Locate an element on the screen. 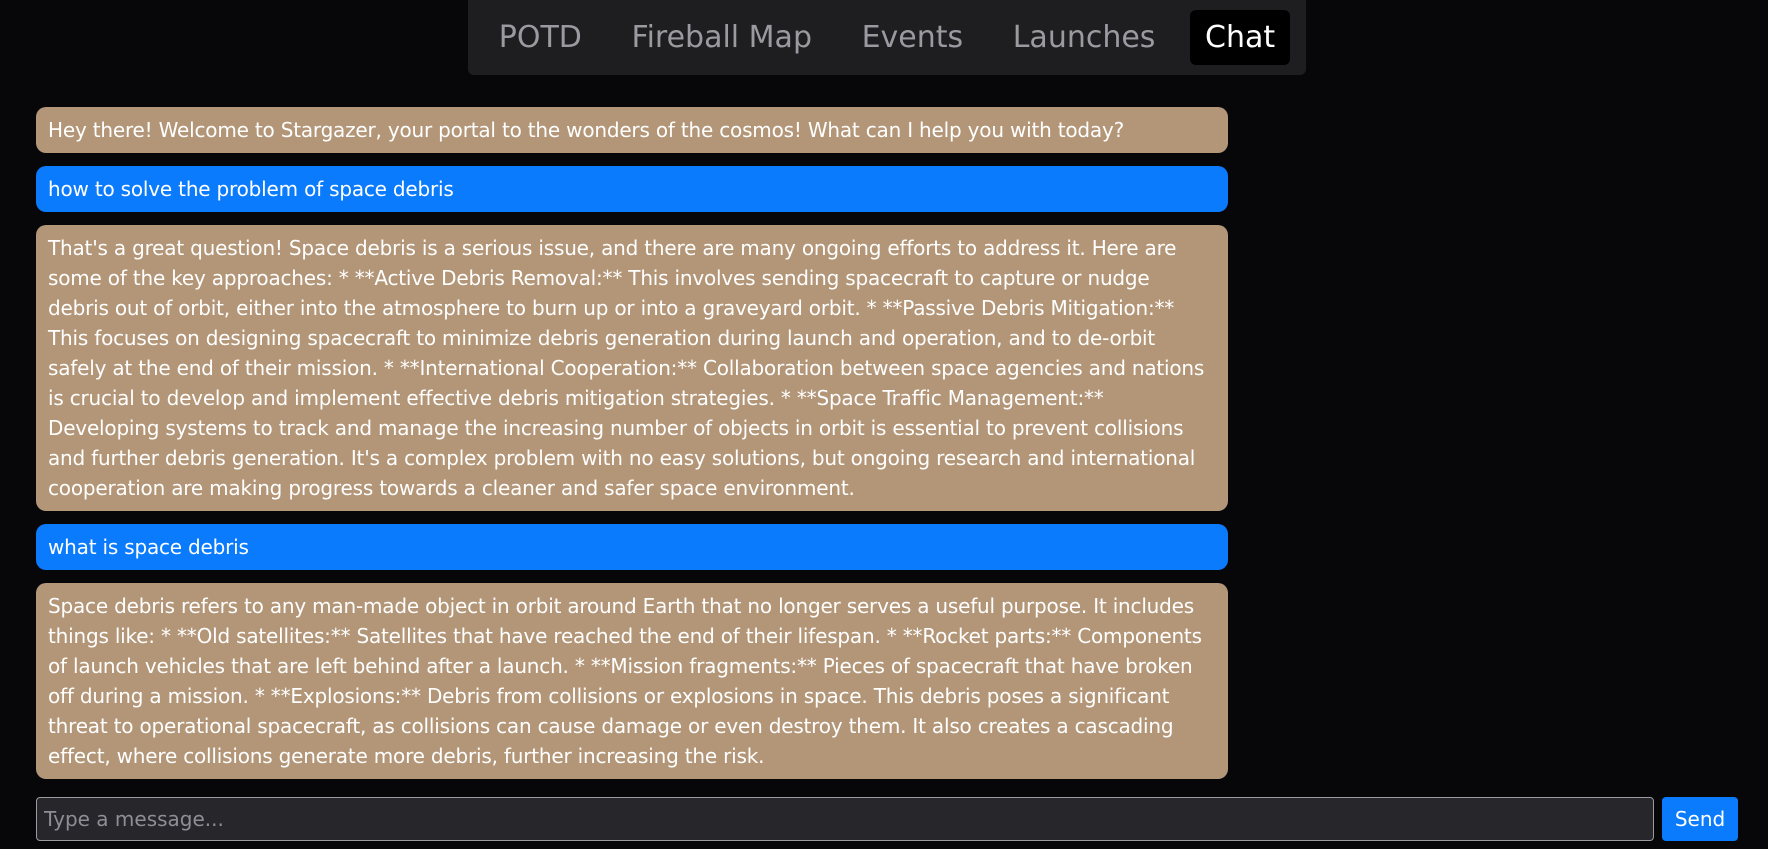  tab-potd: POTD is located at coordinates (540, 37).